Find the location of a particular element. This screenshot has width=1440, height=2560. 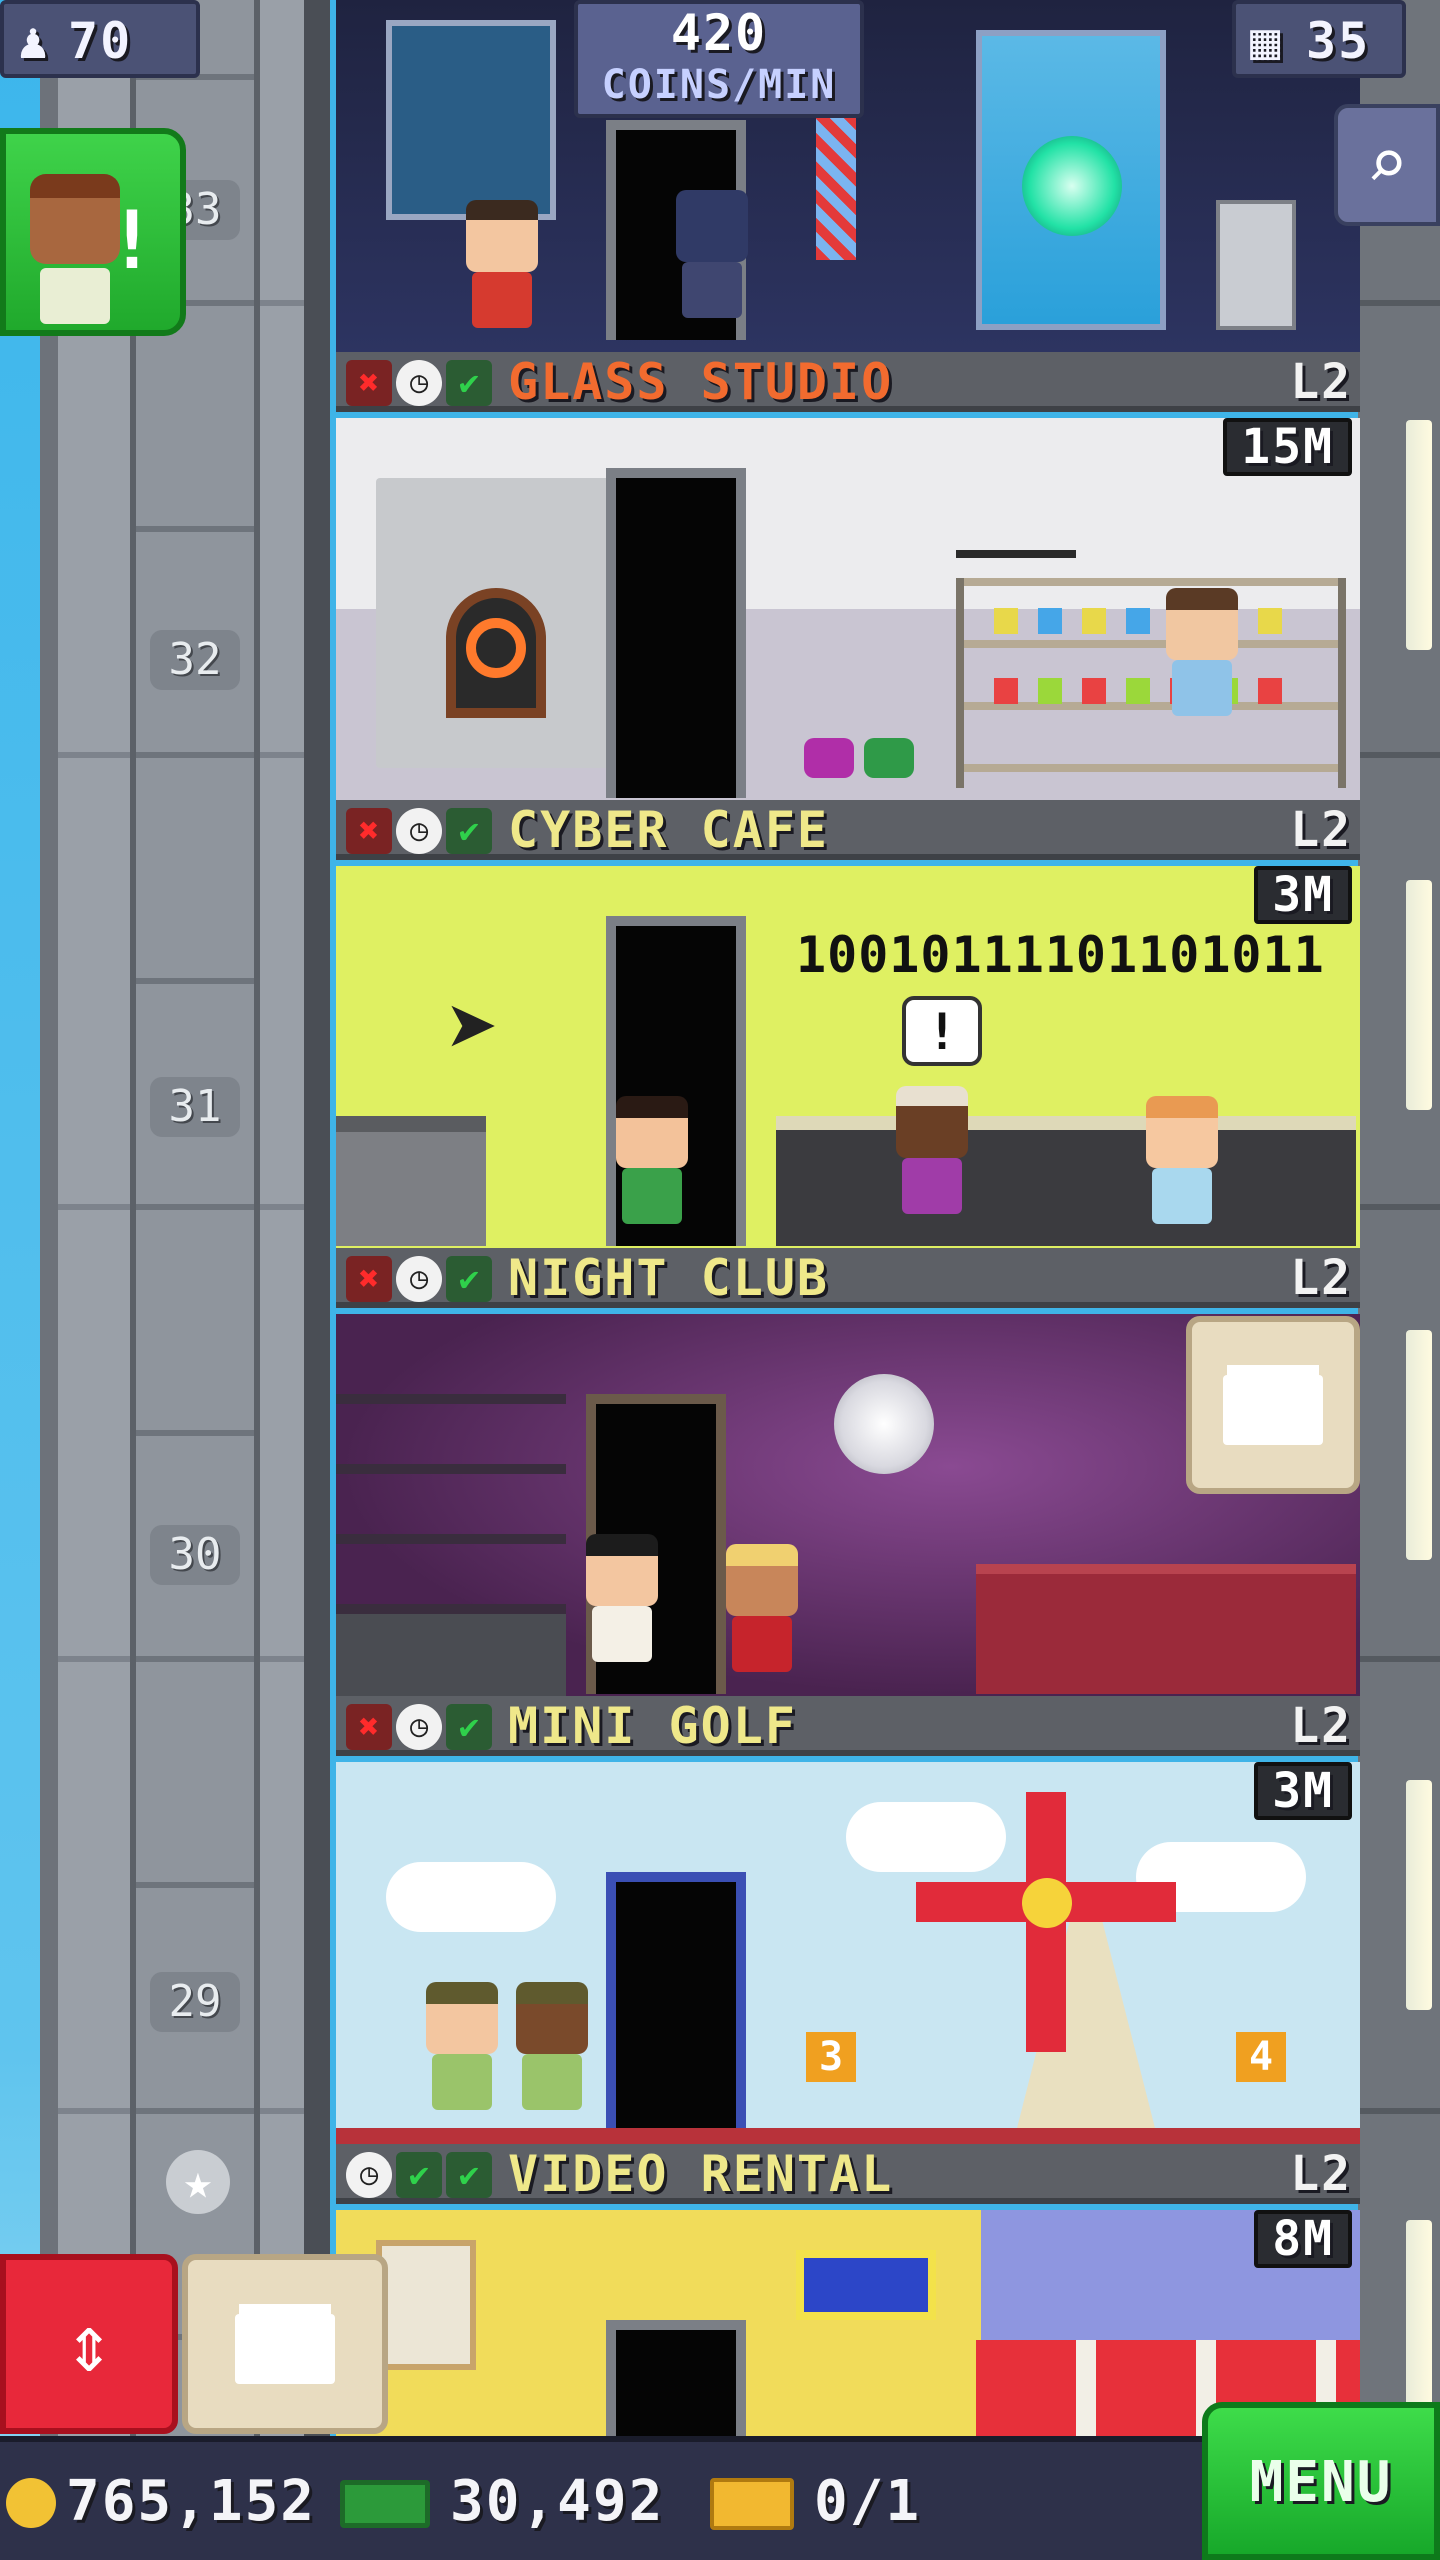

video-rental-room is located at coordinates (848, 2323).